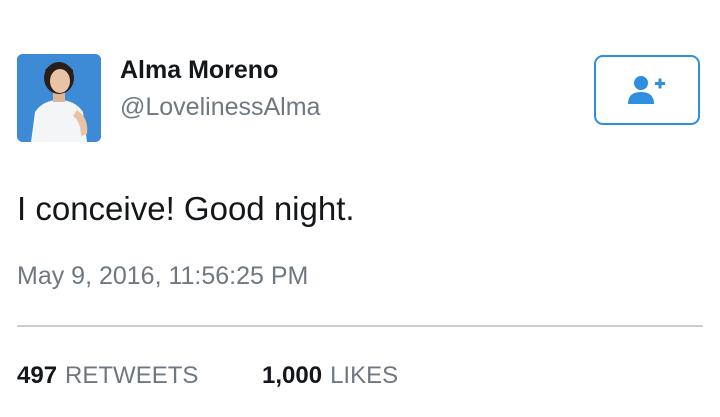  What do you see at coordinates (292, 375) in the screenshot?
I see `likes-count: 1,000` at bounding box center [292, 375].